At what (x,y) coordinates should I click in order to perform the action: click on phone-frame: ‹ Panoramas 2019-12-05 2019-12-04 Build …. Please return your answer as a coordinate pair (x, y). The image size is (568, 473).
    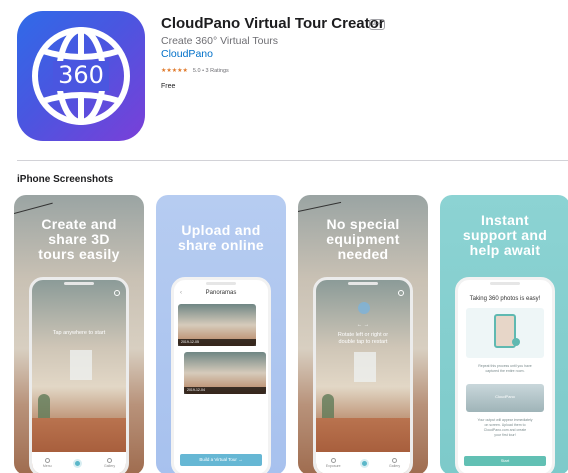
    Looking at the image, I should click on (221, 375).